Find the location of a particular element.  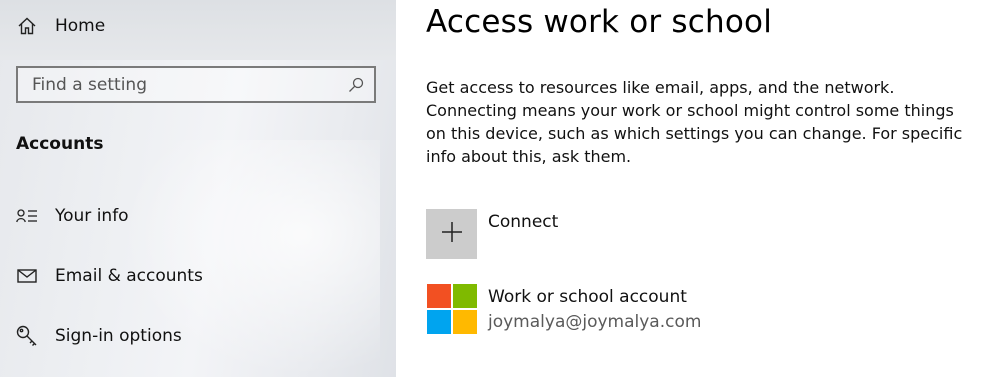

plus-icon is located at coordinates (452, 234).